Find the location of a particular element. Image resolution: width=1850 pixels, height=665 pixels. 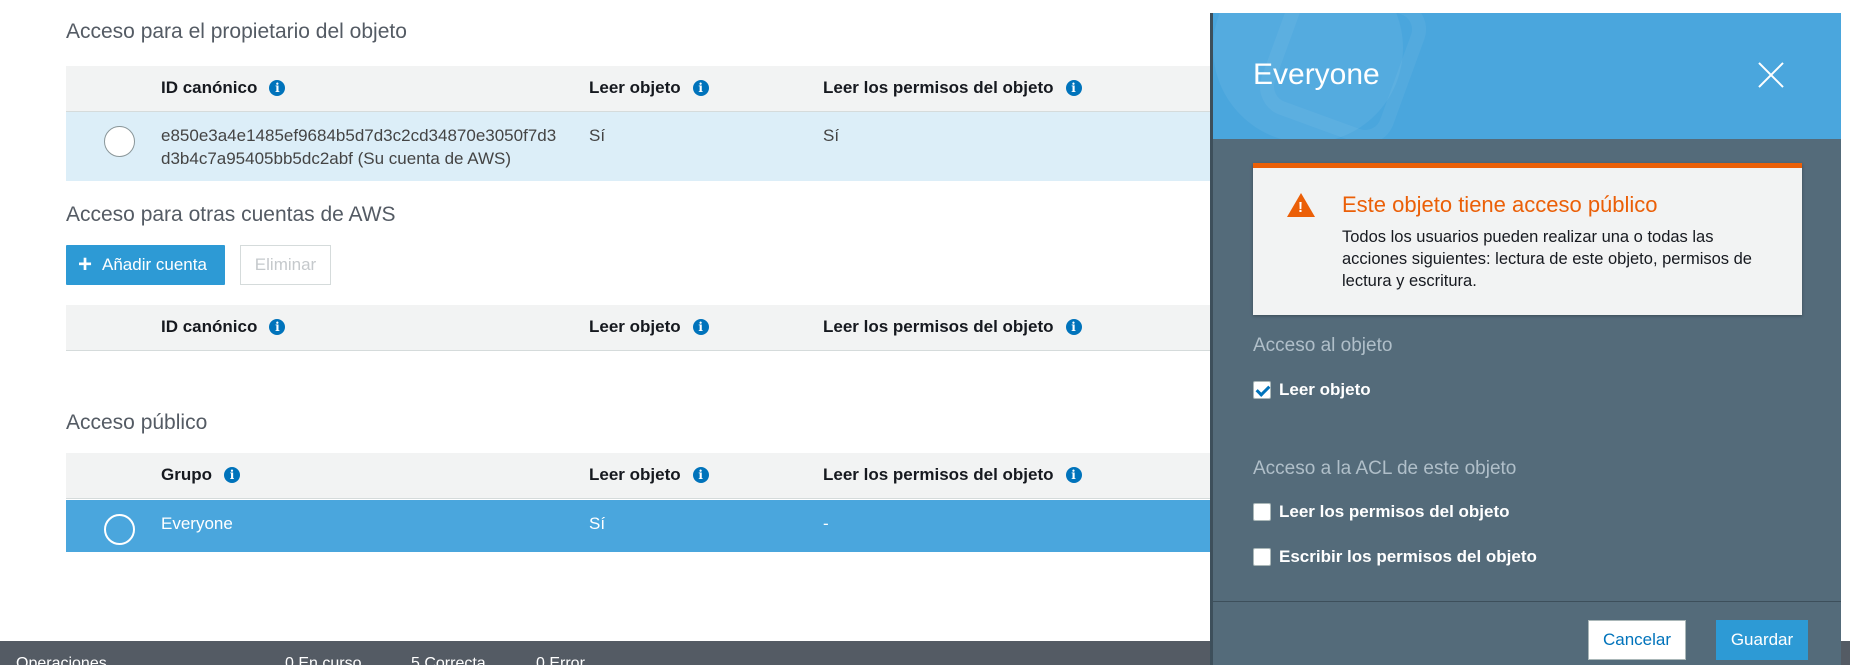

add-account-button: + Añadir cuenta is located at coordinates (145, 265).